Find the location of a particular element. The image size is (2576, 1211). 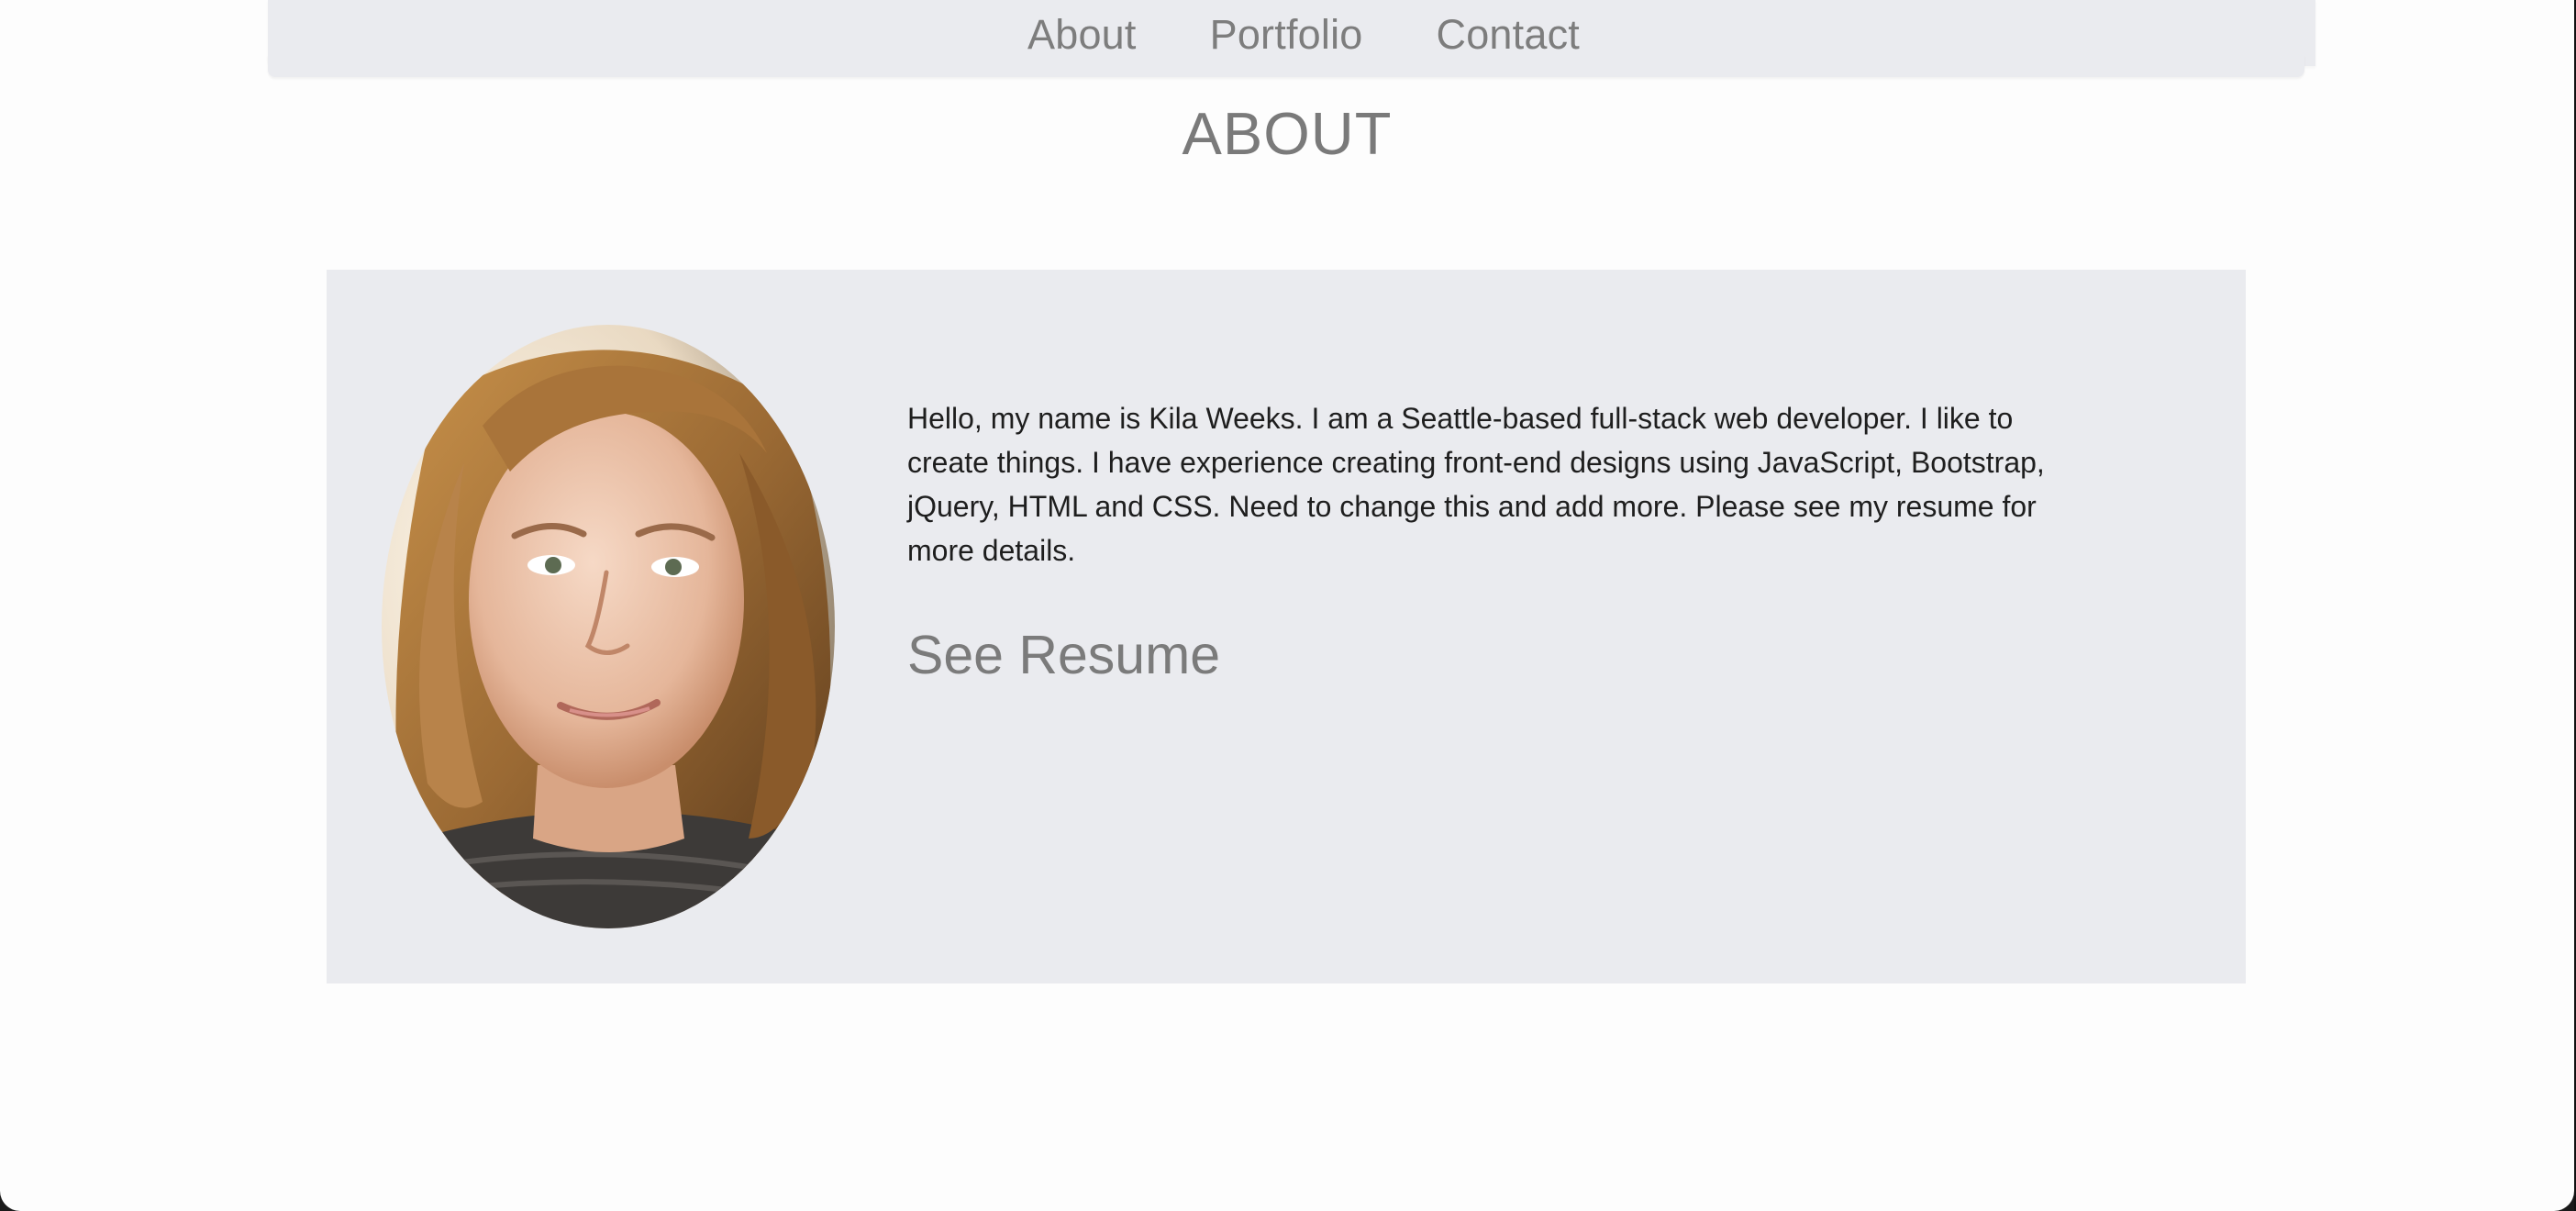

nav-link-about: About is located at coordinates (1082, 35).